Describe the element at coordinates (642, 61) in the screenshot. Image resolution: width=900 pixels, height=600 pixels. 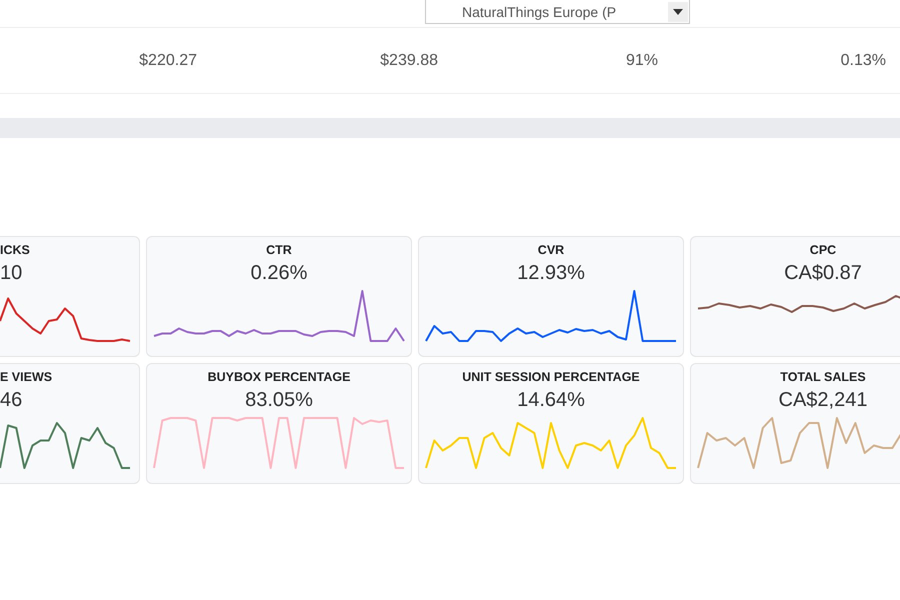
I see `table-cell: 91%` at that location.